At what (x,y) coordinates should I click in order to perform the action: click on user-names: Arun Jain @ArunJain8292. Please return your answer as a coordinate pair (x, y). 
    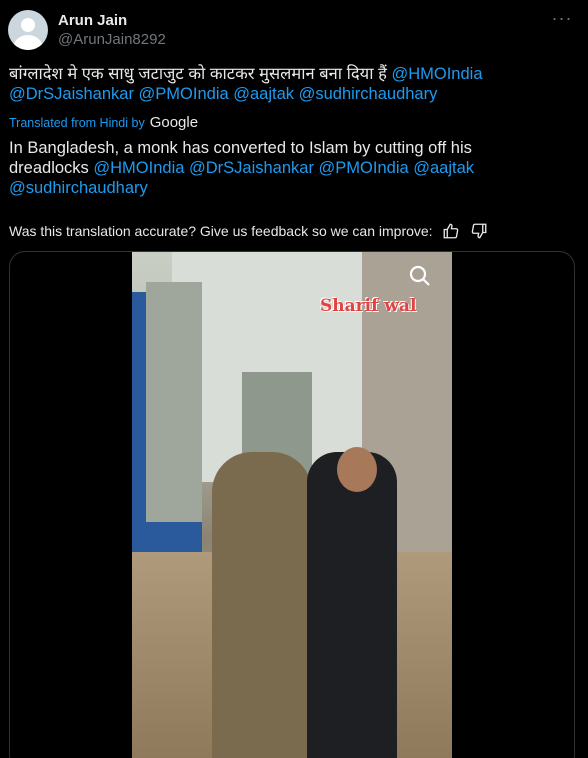
    Looking at the image, I should click on (112, 30).